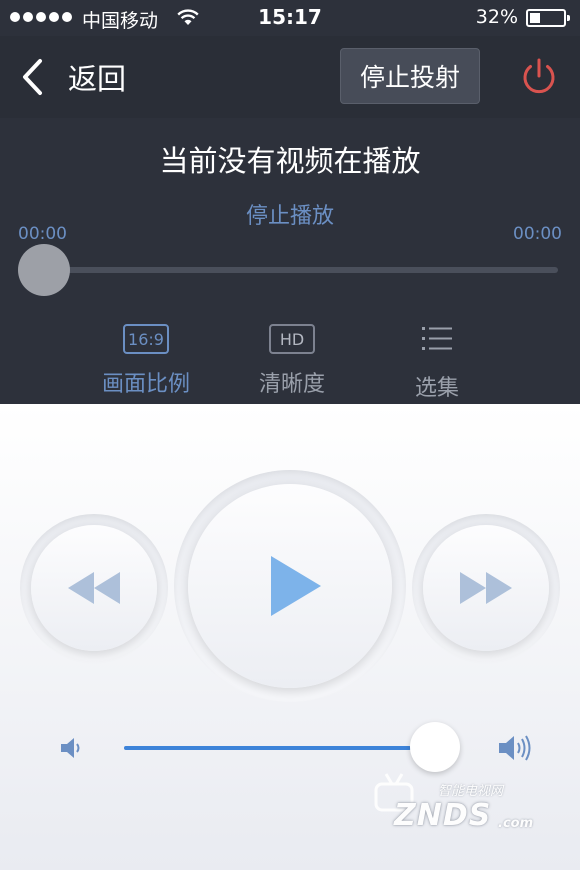 The height and width of the screenshot is (870, 580). What do you see at coordinates (292, 270) in the screenshot?
I see `progress-track` at bounding box center [292, 270].